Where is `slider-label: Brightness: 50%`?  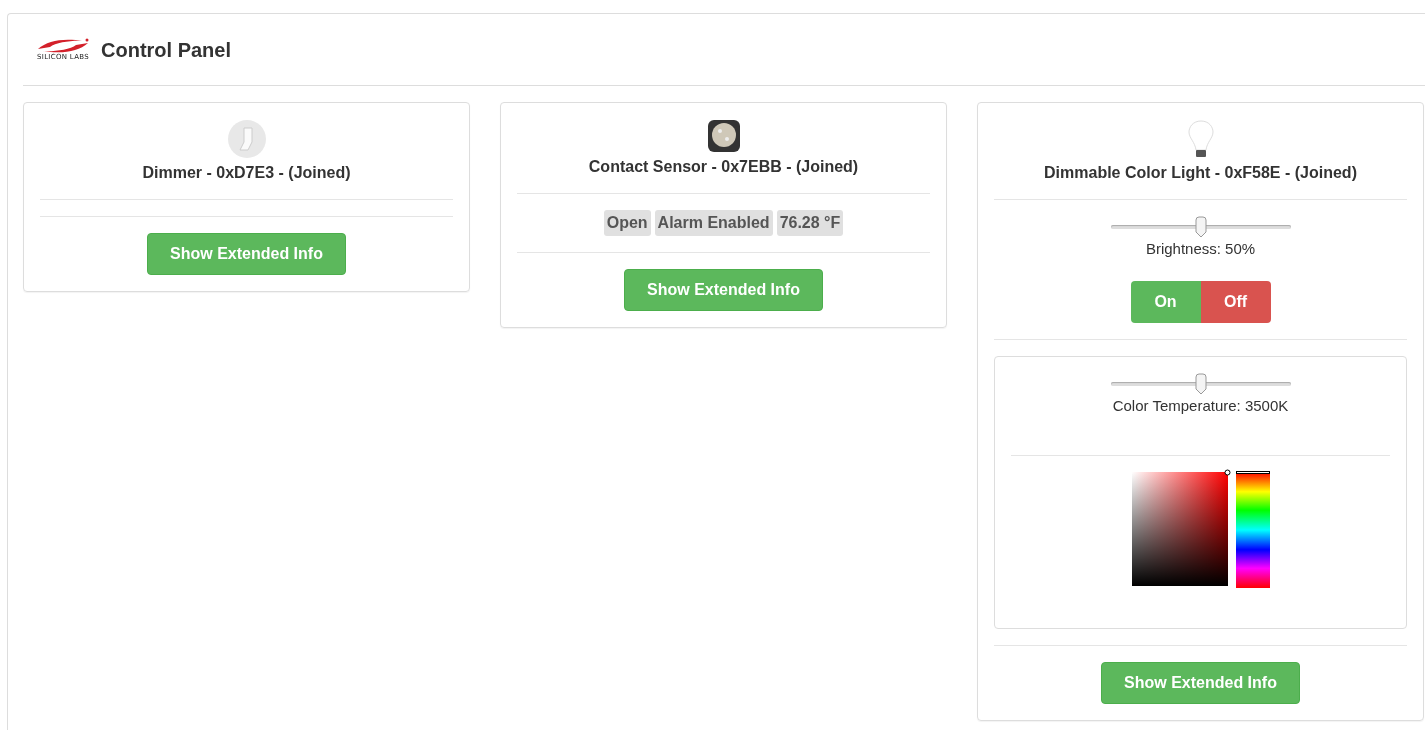
slider-label: Brightness: 50% is located at coordinates (1200, 249).